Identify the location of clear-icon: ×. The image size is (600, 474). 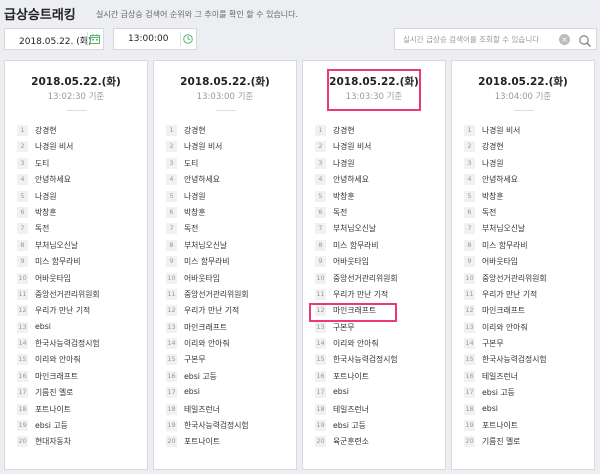
(564, 39).